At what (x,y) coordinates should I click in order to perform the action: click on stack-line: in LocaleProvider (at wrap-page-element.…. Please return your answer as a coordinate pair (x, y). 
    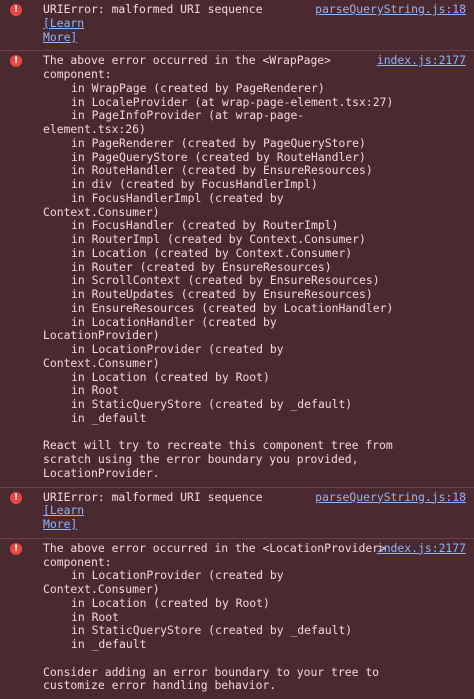
    Looking at the image, I should click on (232, 101).